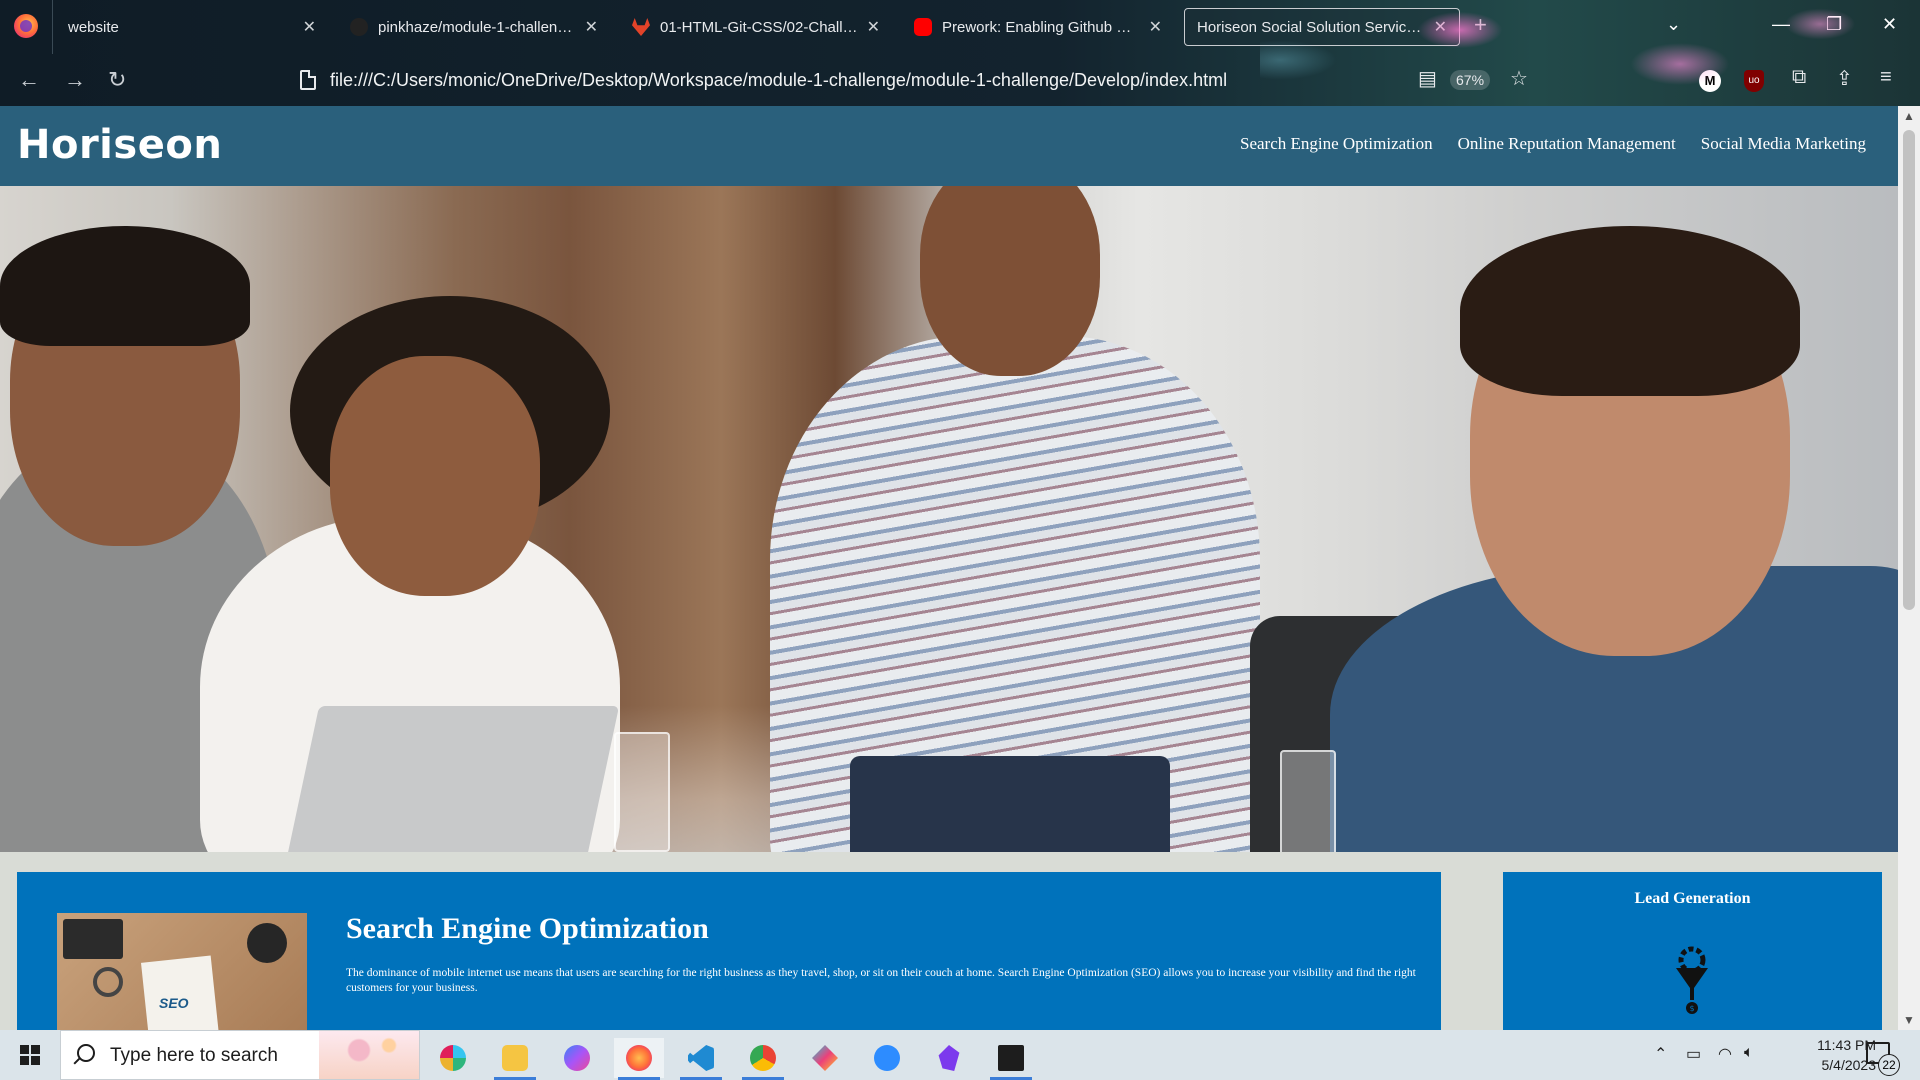 The image size is (1920, 1080). I want to click on gitlab-icon, so click(641, 27).